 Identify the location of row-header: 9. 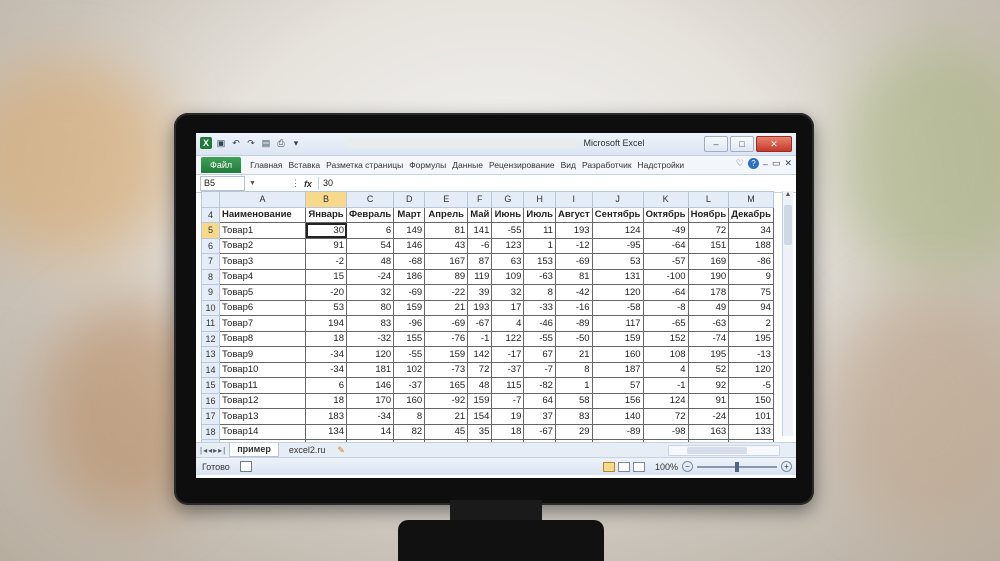
(210, 292).